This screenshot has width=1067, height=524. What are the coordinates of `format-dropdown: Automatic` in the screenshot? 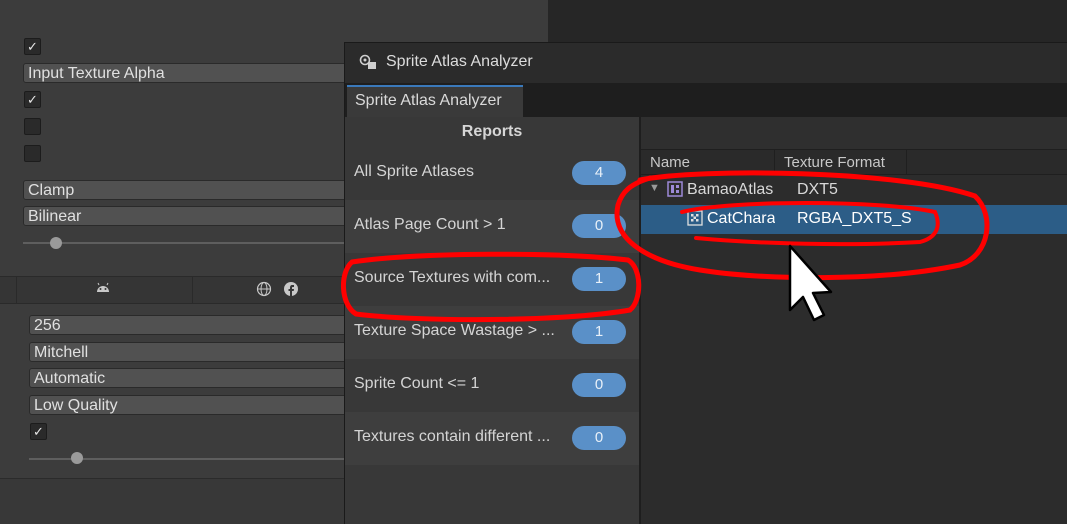 It's located at (188, 378).